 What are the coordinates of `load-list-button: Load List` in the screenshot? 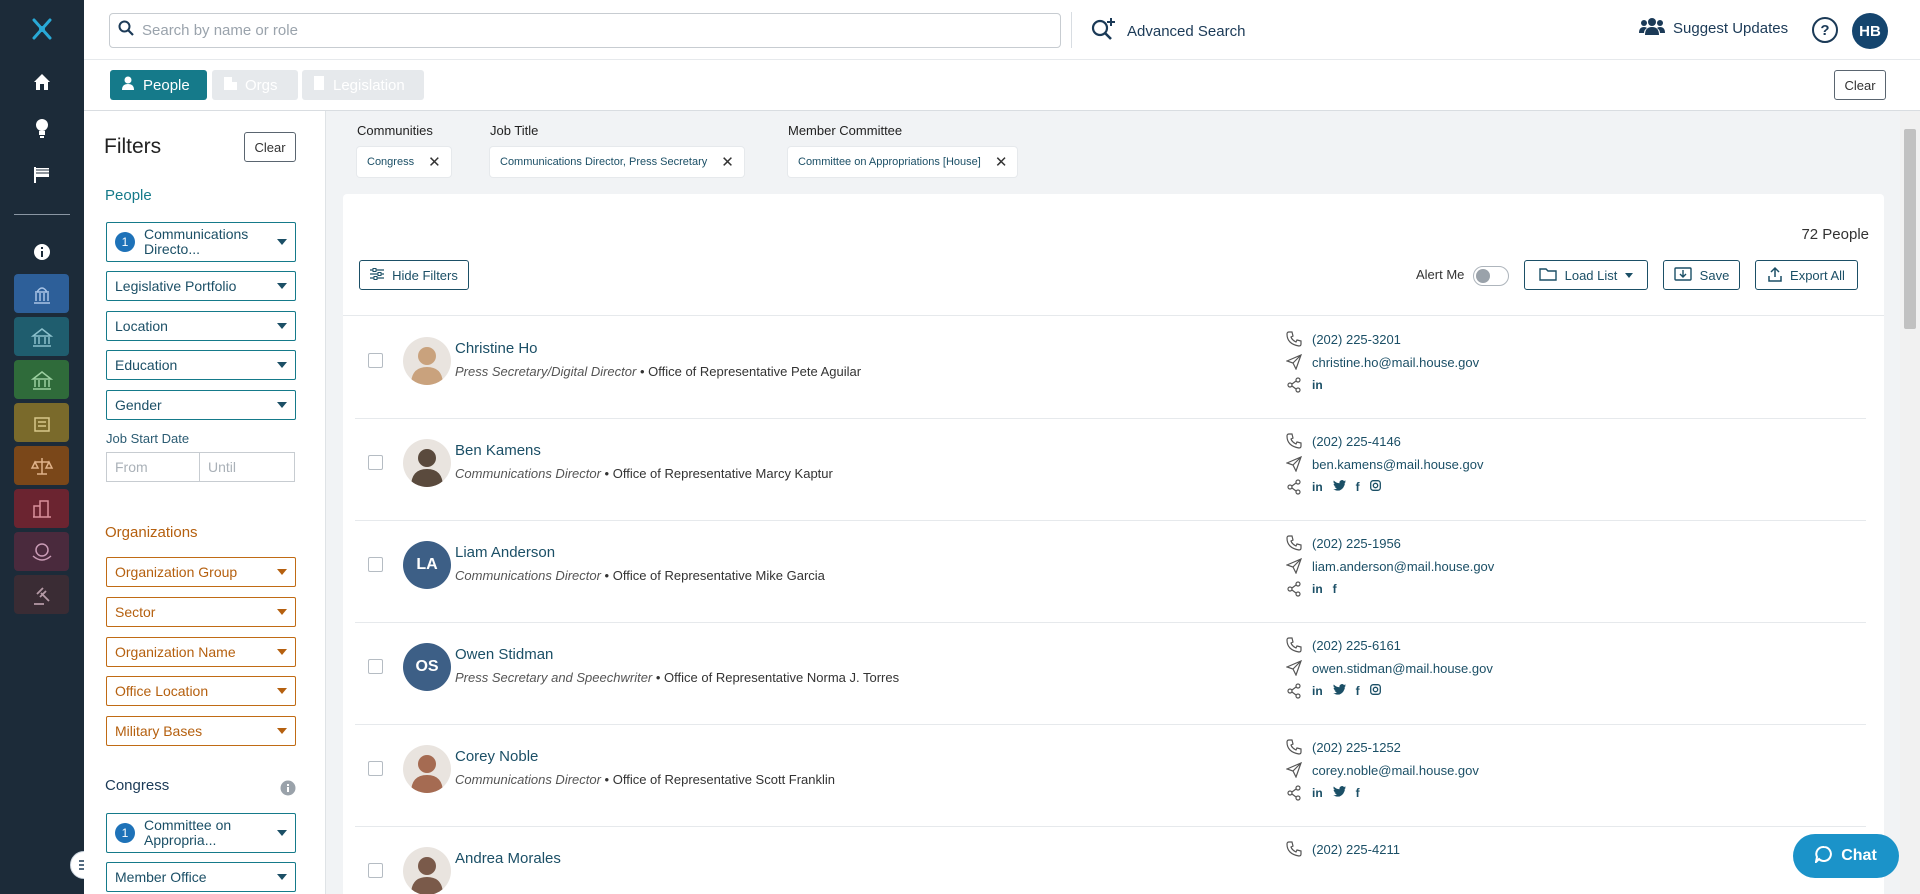 It's located at (1586, 275).